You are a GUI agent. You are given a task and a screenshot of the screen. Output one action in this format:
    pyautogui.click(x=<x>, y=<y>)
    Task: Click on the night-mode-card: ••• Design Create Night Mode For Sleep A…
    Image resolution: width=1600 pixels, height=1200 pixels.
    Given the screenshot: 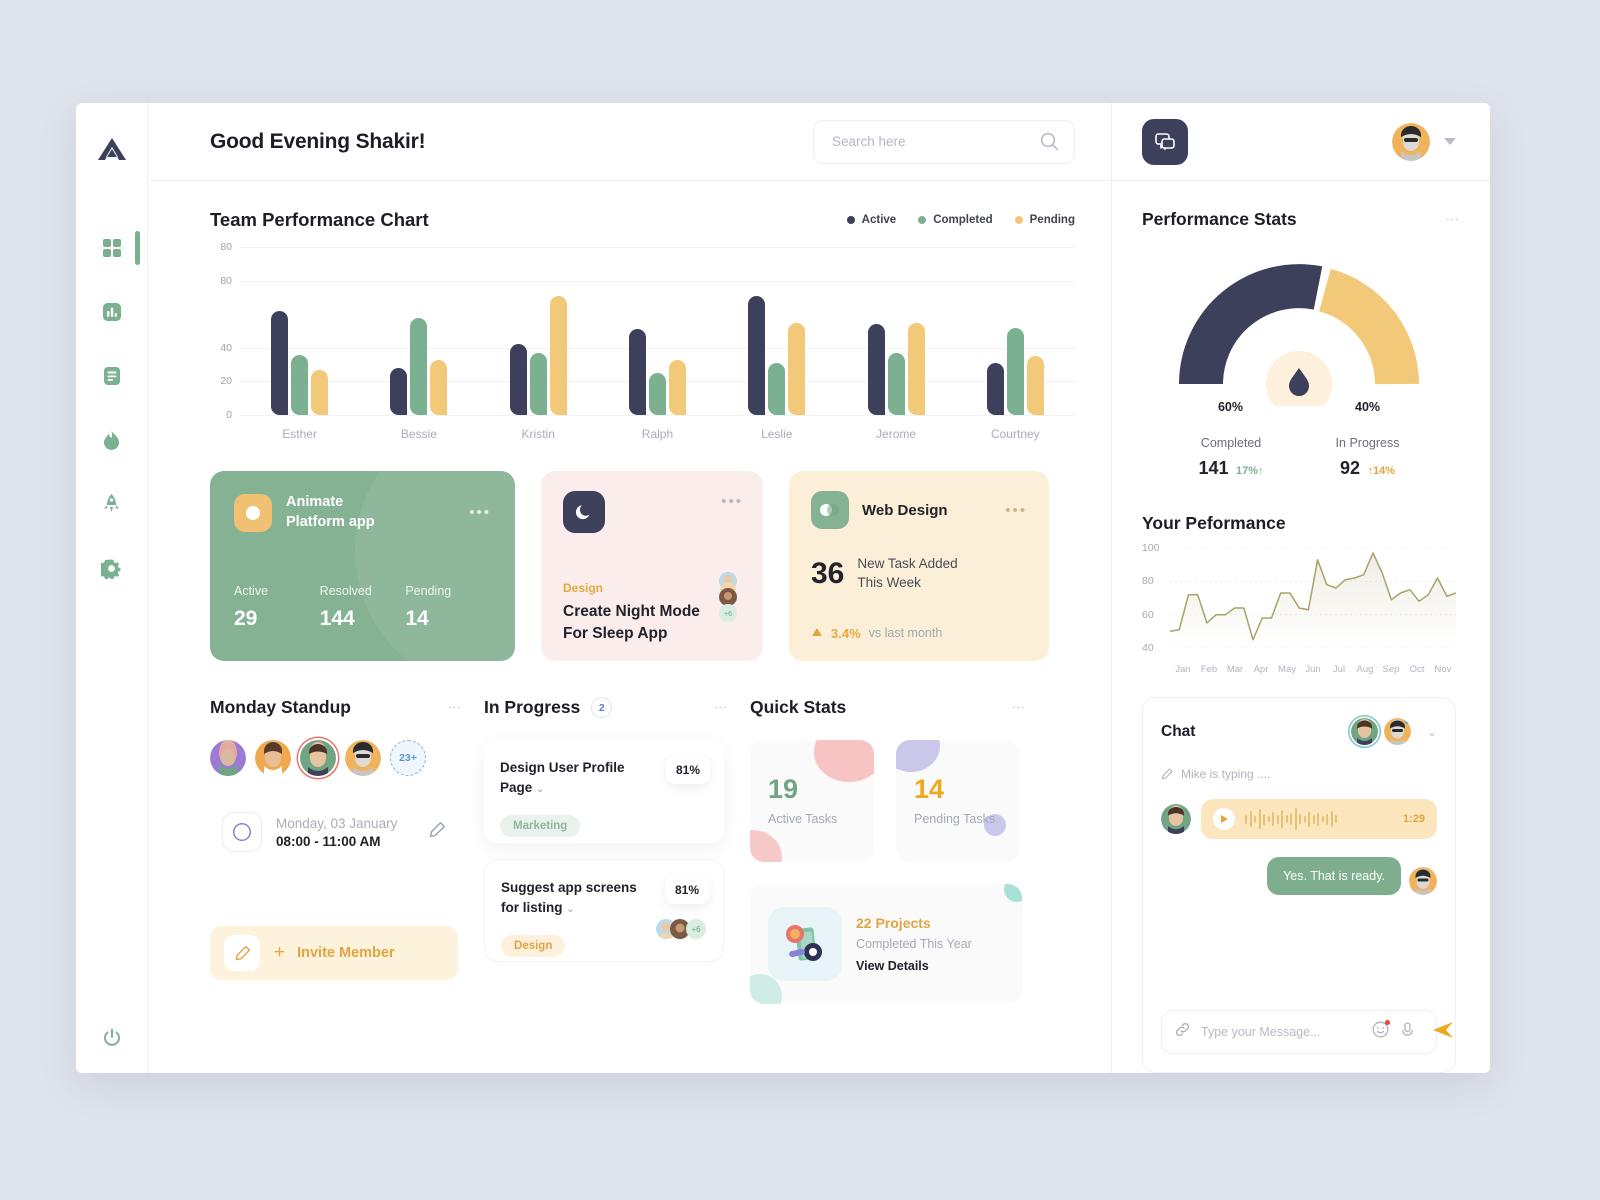 What is the action you would take?
    pyautogui.click(x=652, y=566)
    